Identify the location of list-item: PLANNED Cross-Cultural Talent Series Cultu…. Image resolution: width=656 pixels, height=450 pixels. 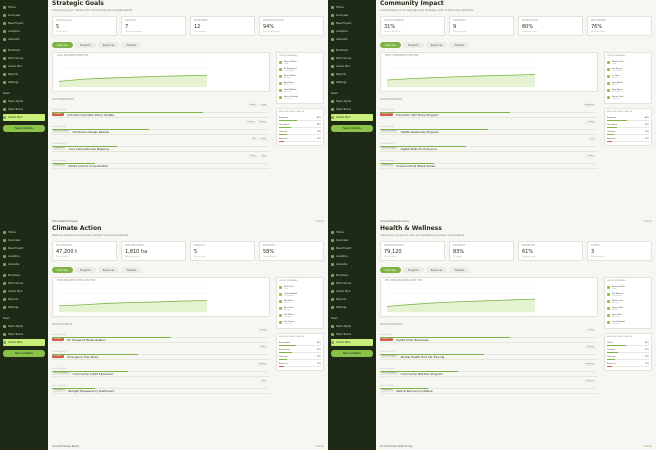
(489, 160).